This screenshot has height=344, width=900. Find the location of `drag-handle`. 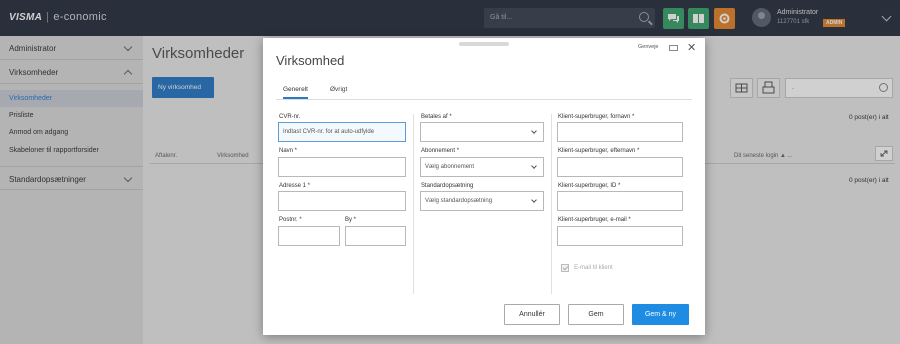

drag-handle is located at coordinates (484, 44).